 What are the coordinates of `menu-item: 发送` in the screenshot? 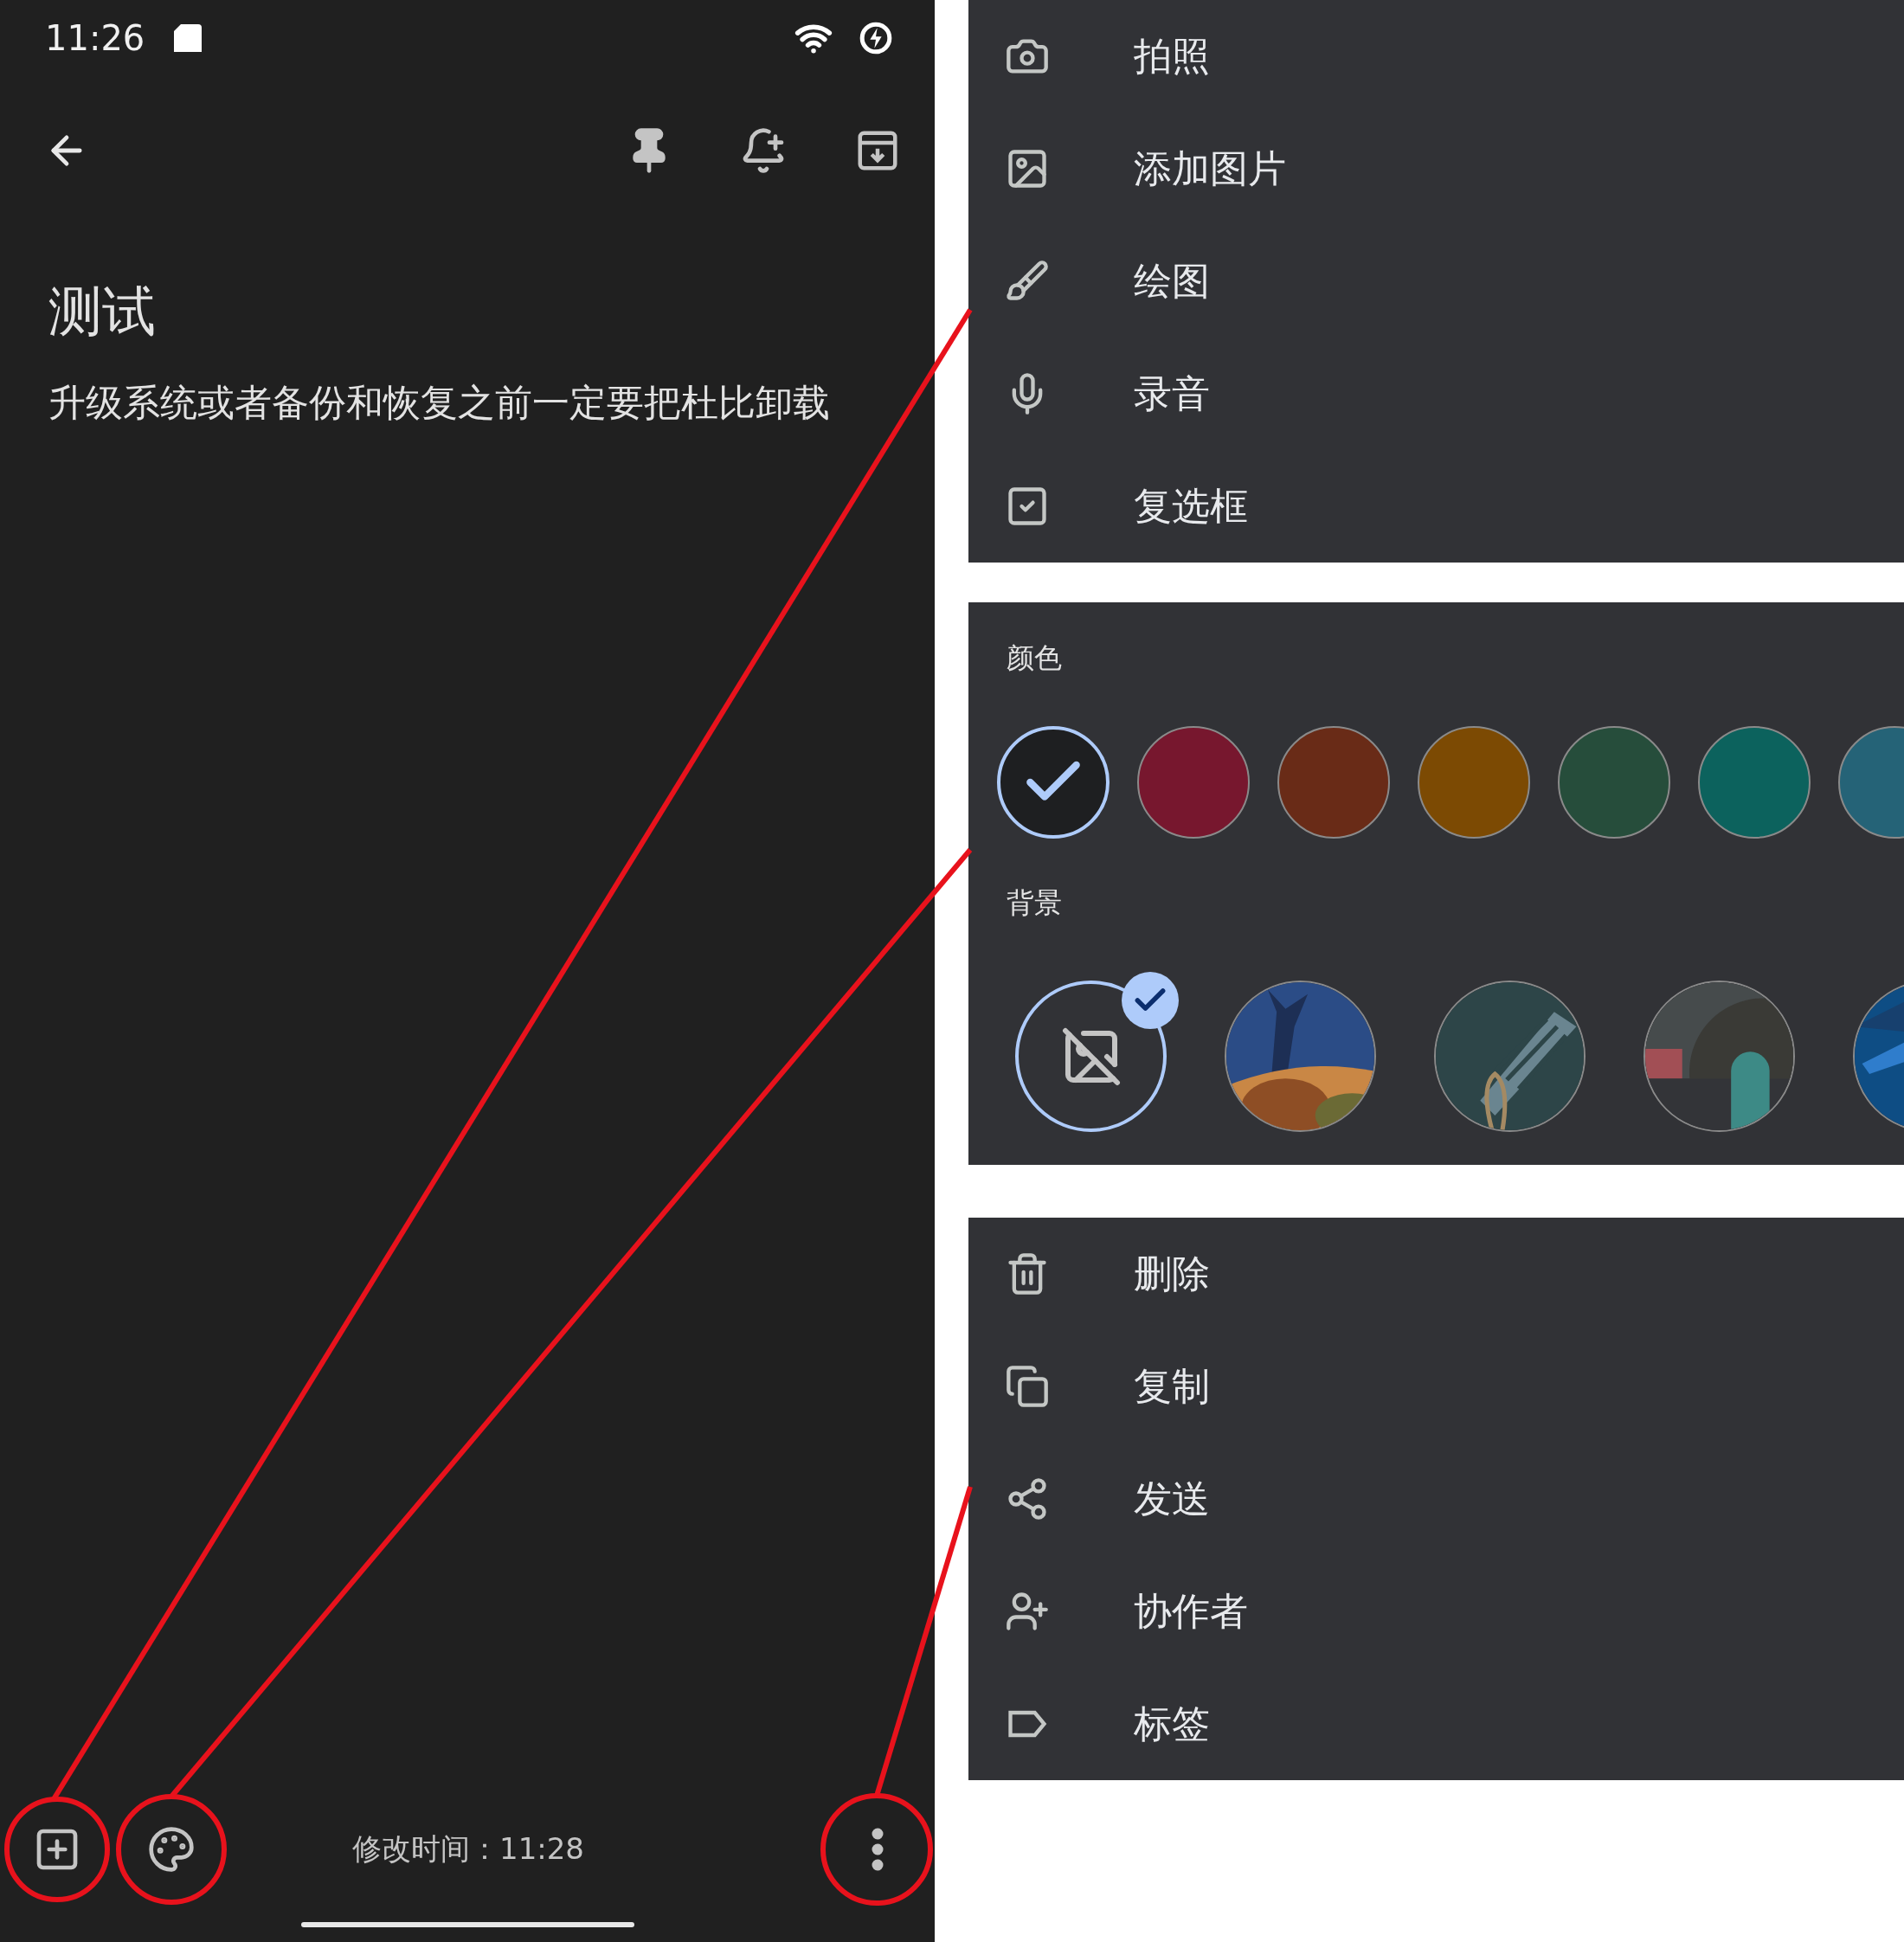 It's located at (1436, 1499).